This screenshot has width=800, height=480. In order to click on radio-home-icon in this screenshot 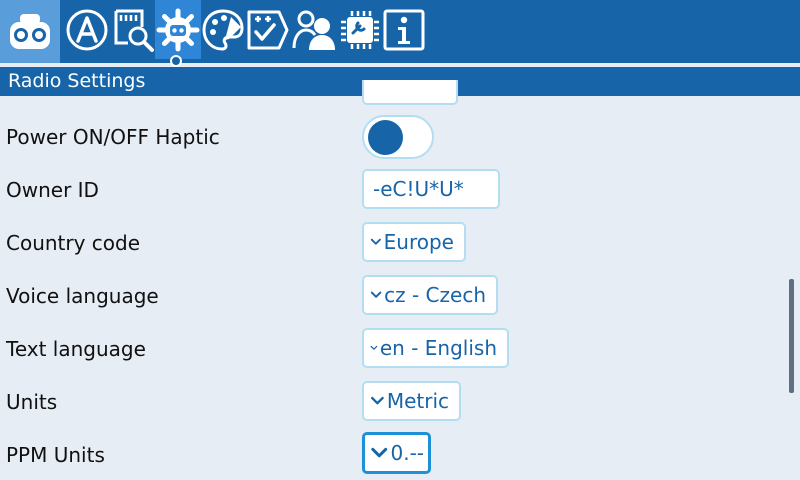, I will do `click(30, 31)`.